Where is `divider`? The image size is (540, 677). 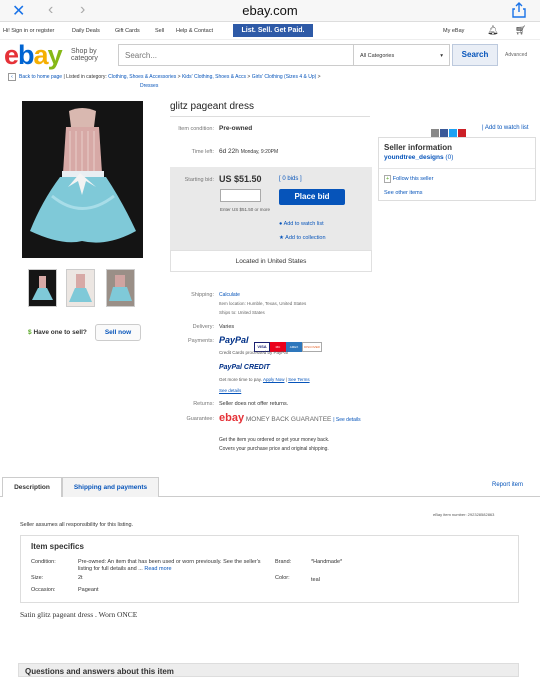 divider is located at coordinates (270, 116).